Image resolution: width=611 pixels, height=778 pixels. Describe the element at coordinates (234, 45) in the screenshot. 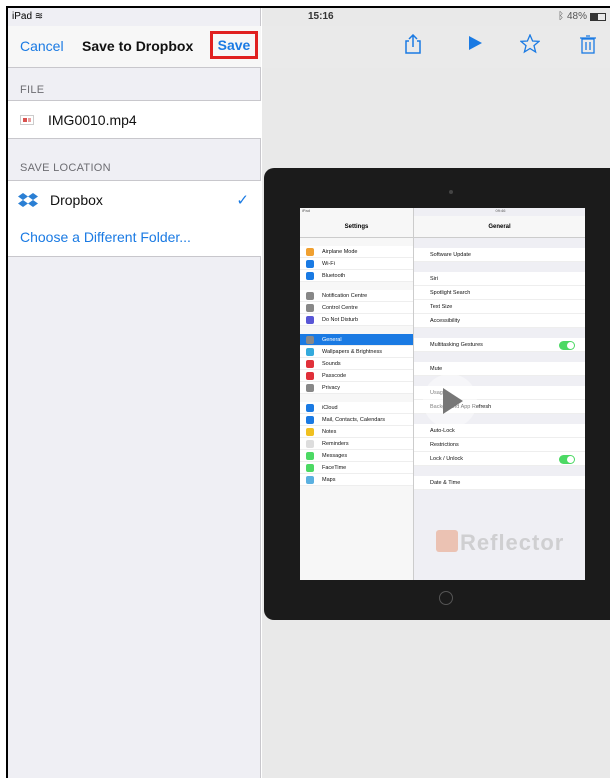

I see `save-button: Save` at that location.